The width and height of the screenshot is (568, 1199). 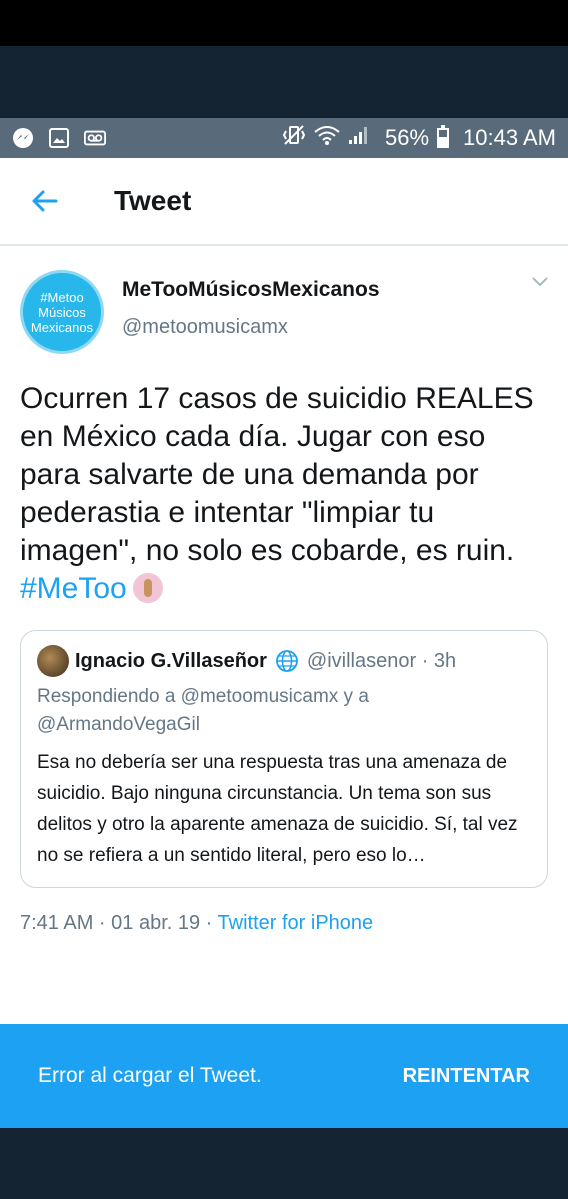 I want to click on back-button, so click(x=45, y=201).